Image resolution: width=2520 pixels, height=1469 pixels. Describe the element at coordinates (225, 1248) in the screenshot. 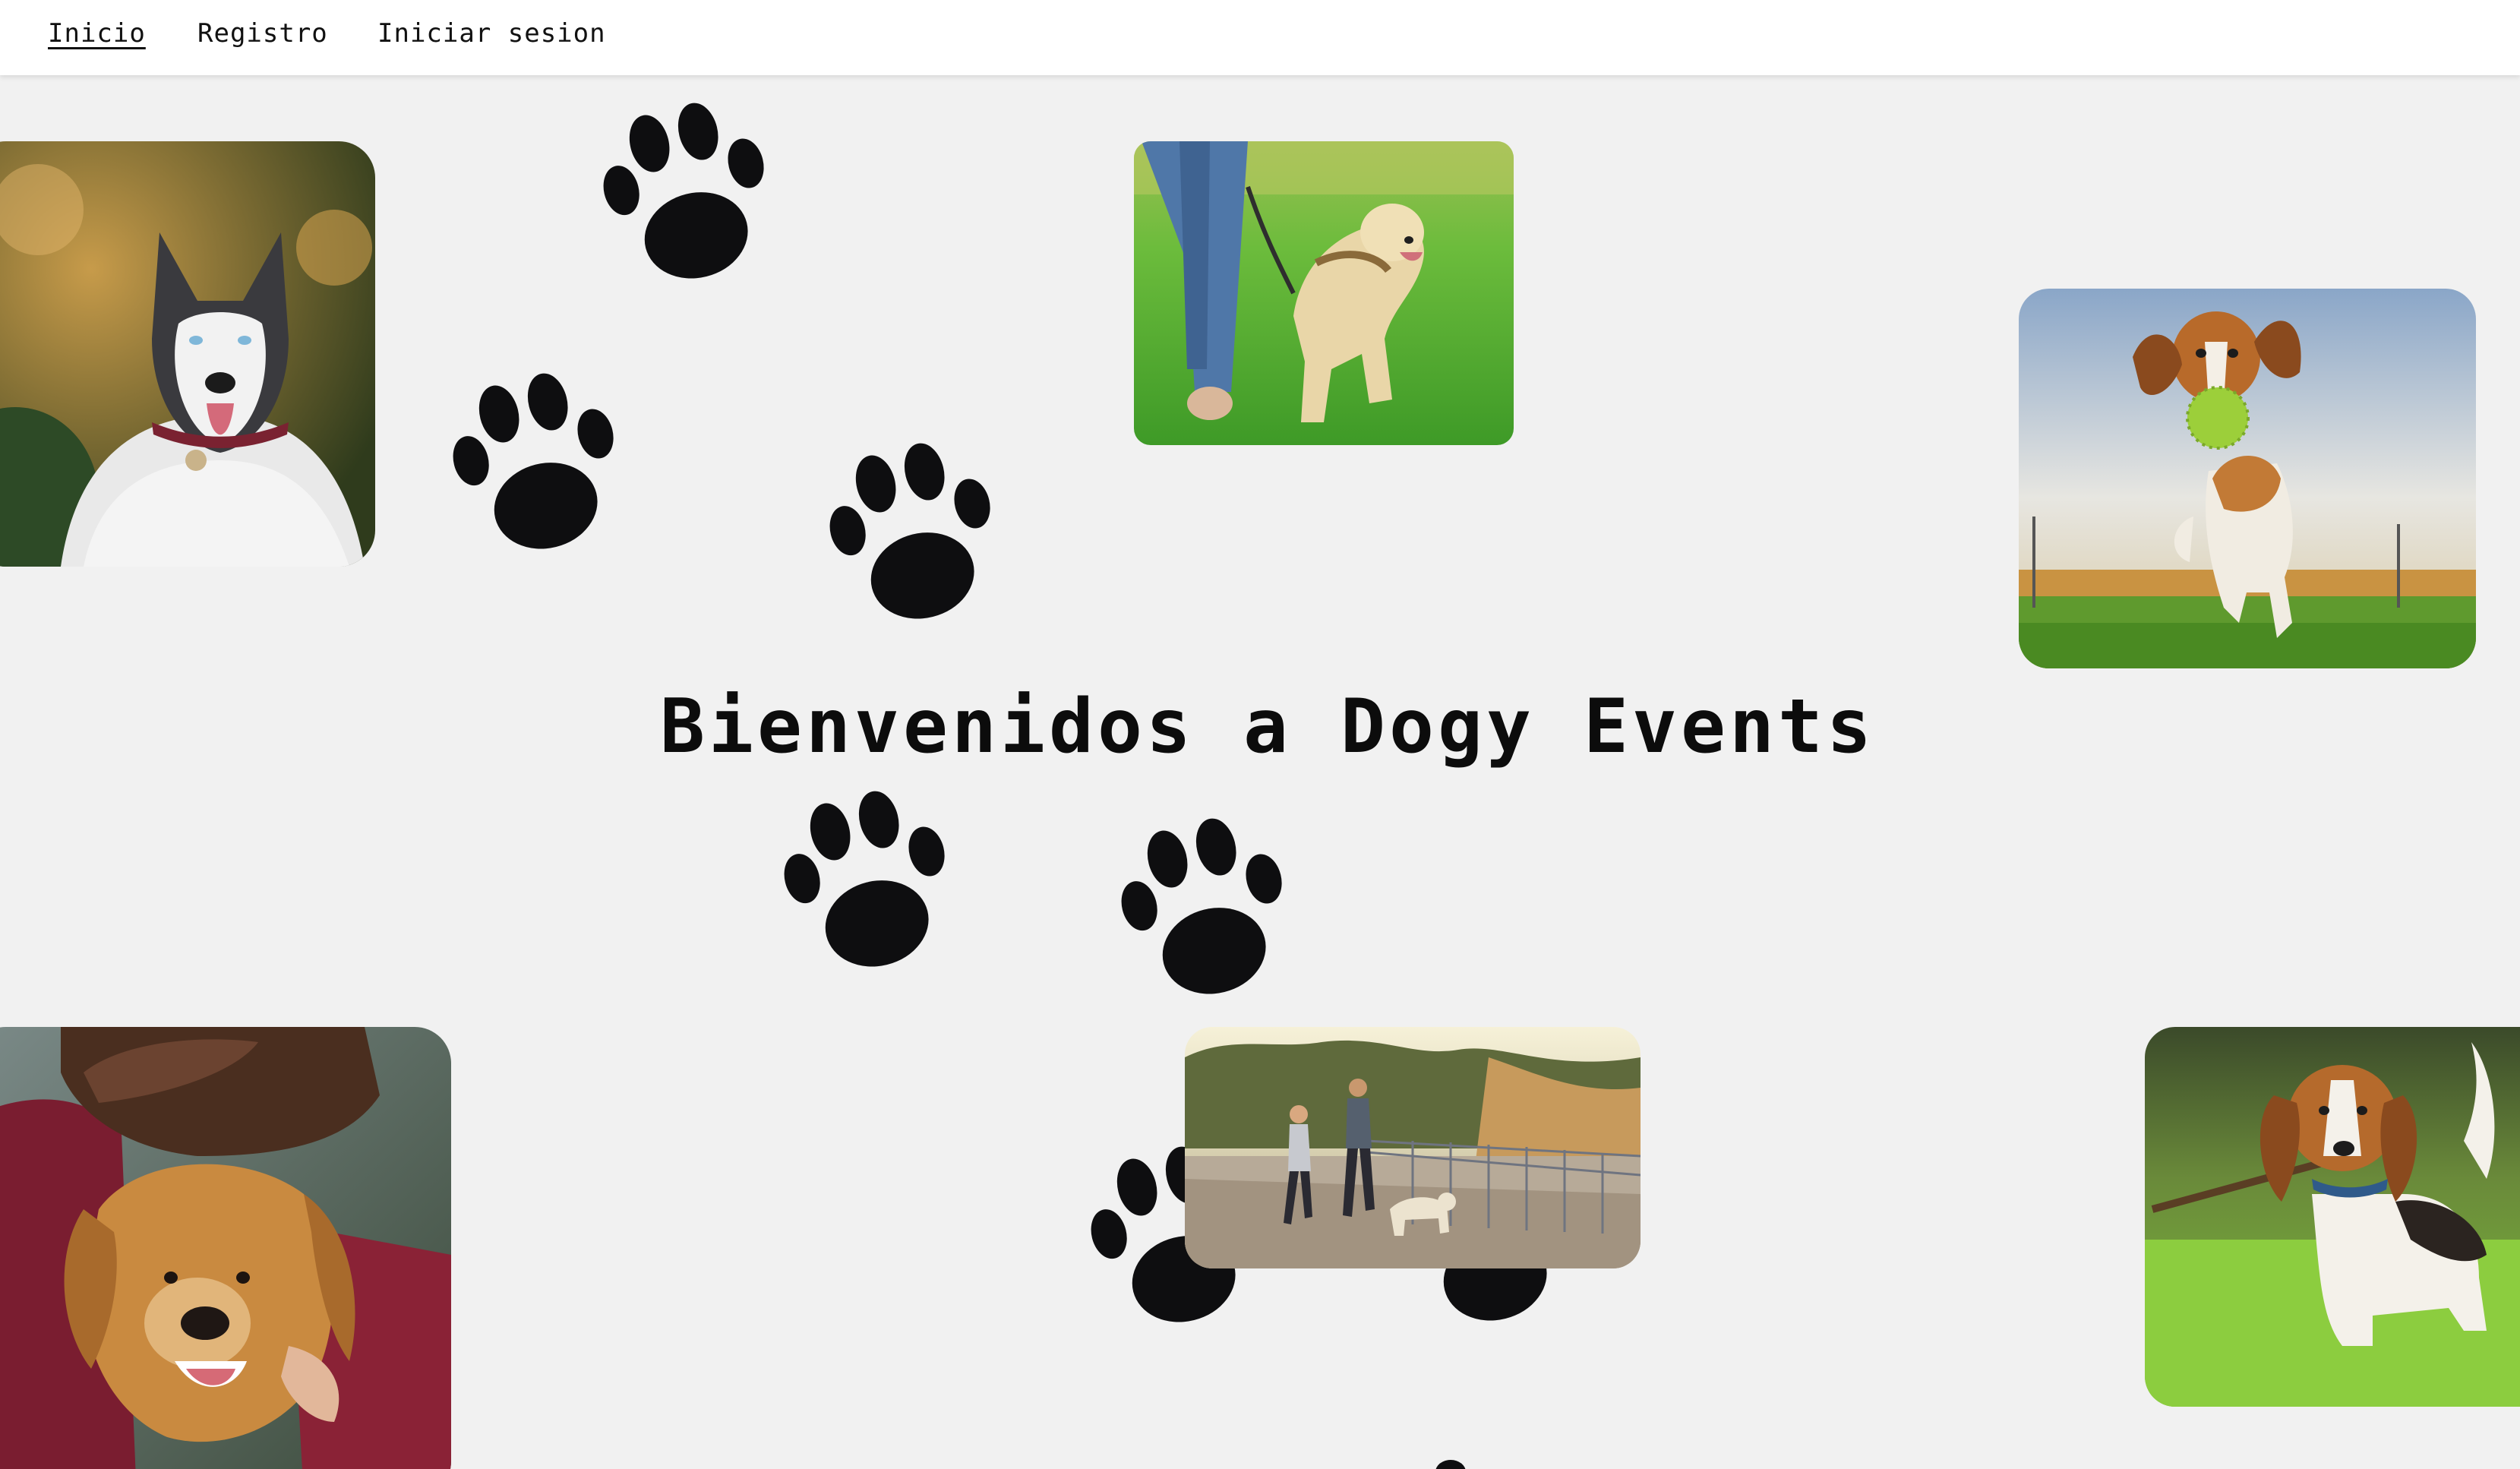

I see `hug-dog-photo` at that location.